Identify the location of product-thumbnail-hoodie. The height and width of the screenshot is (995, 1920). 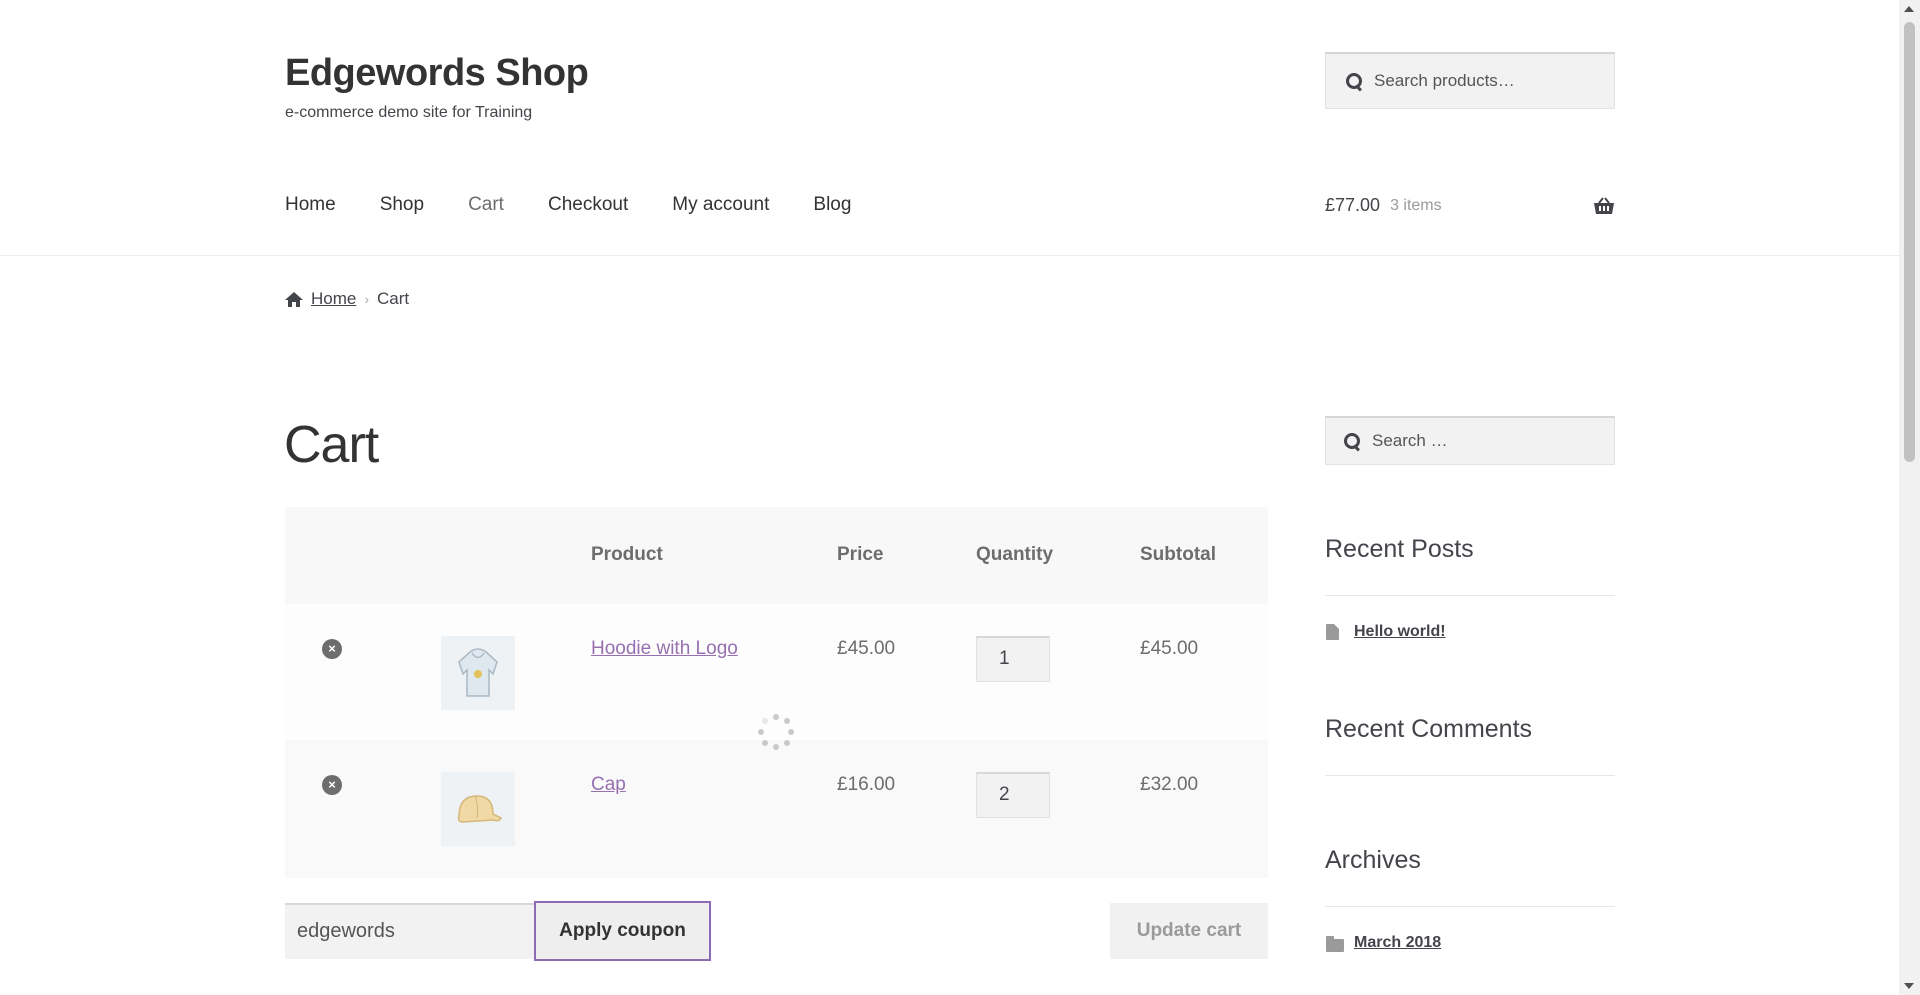
(478, 673).